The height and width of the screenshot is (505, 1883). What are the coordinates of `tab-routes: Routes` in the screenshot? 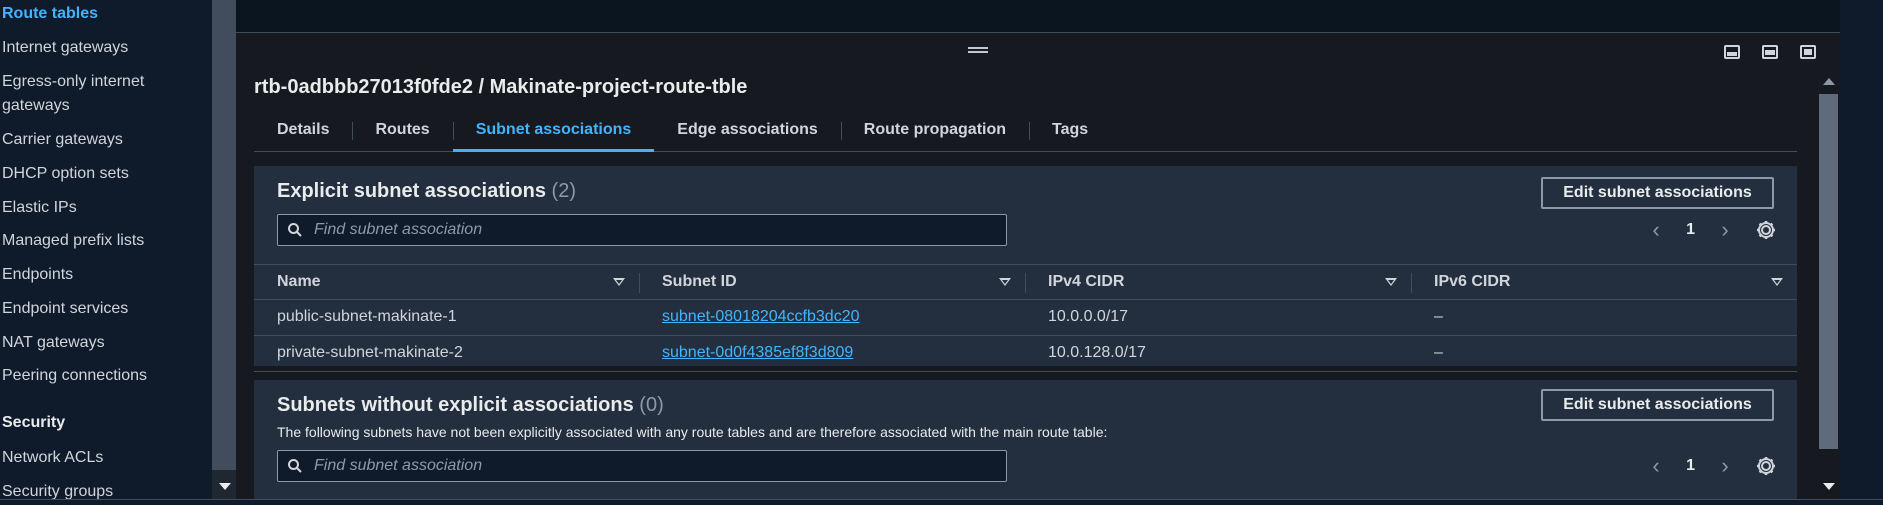 It's located at (402, 132).